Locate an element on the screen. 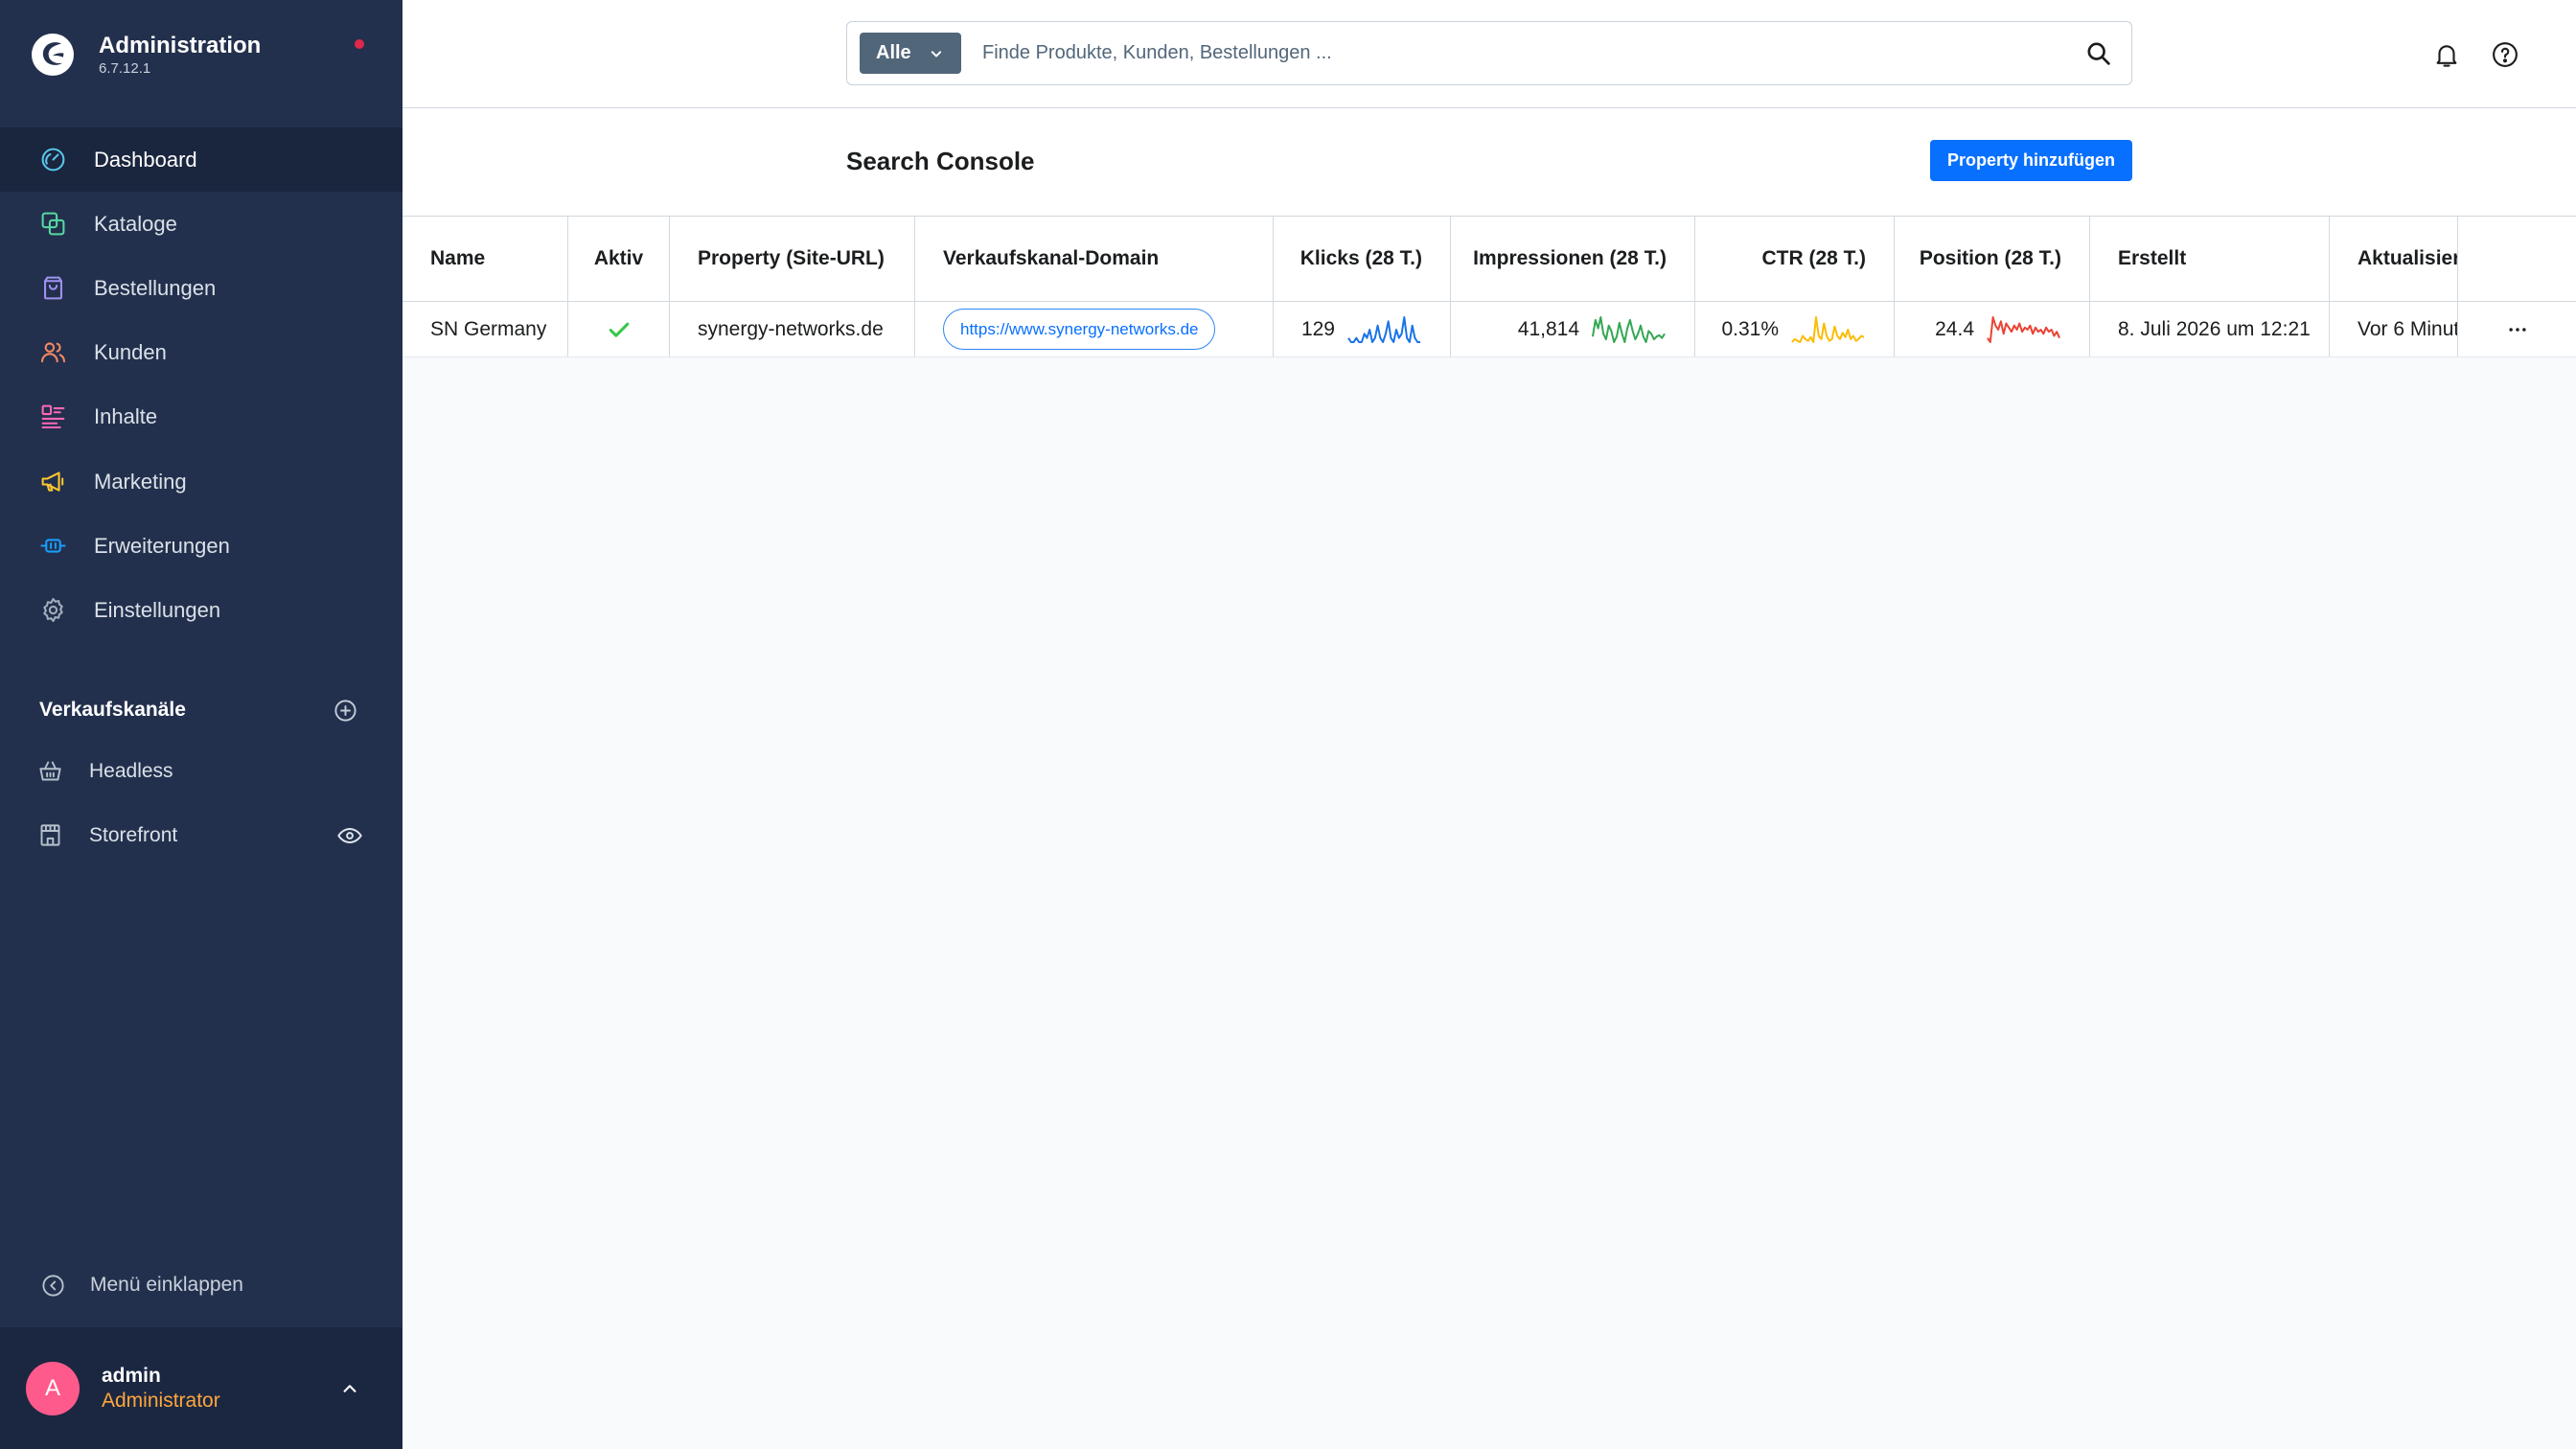  plus-circle-icon is located at coordinates (345, 711).